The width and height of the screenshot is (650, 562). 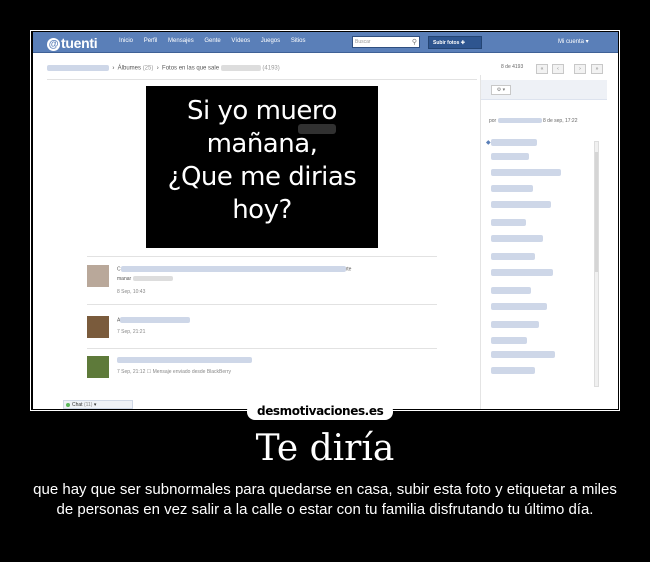 What do you see at coordinates (131, 372) in the screenshot?
I see `comment-time: 7 Sep, 21:12` at bounding box center [131, 372].